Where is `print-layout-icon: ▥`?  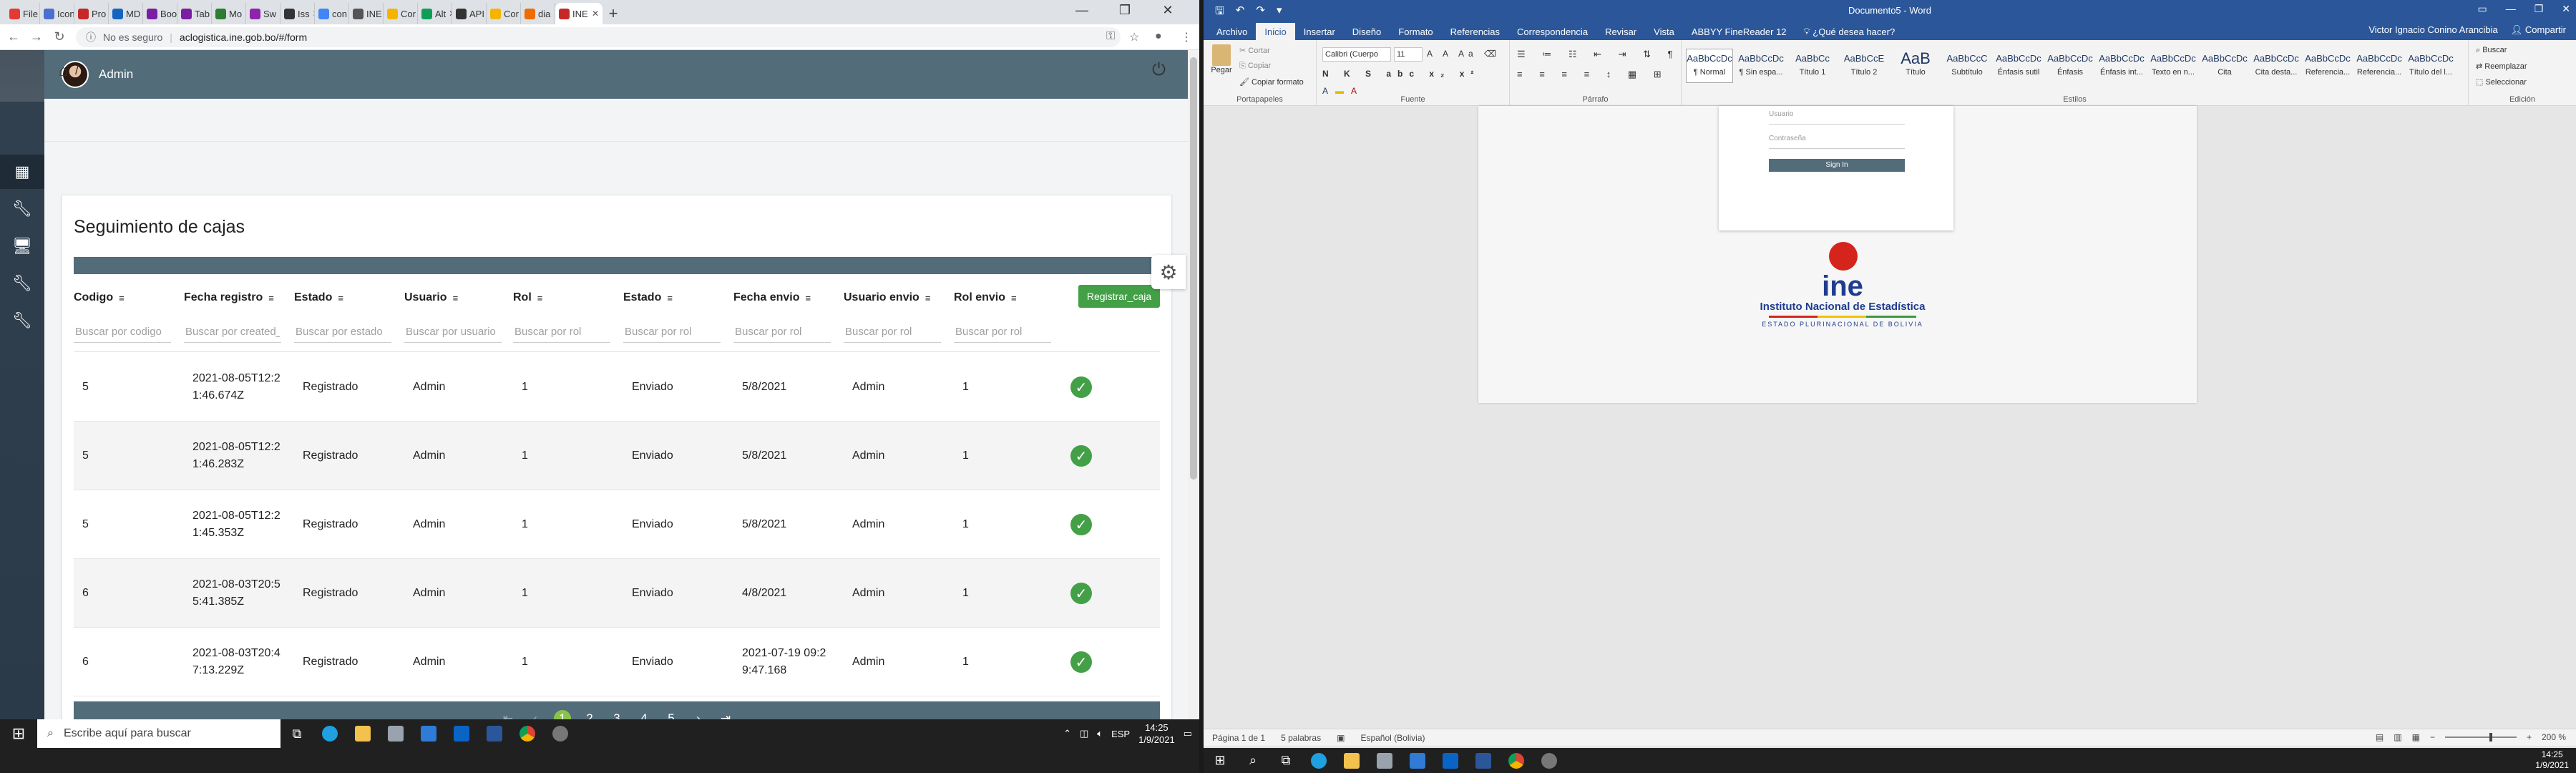 print-layout-icon: ▥ is located at coordinates (2397, 737).